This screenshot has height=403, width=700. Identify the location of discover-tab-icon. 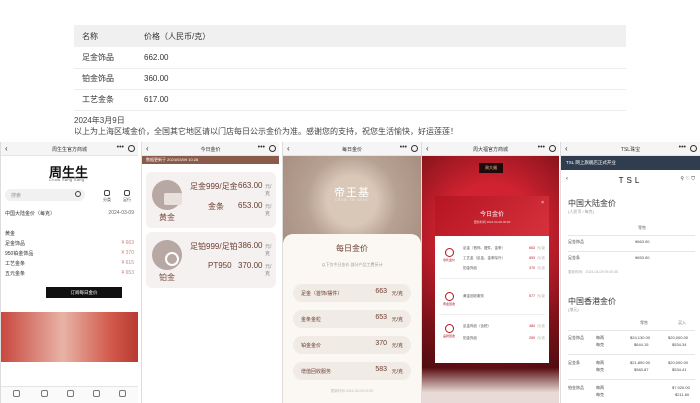
(70, 393).